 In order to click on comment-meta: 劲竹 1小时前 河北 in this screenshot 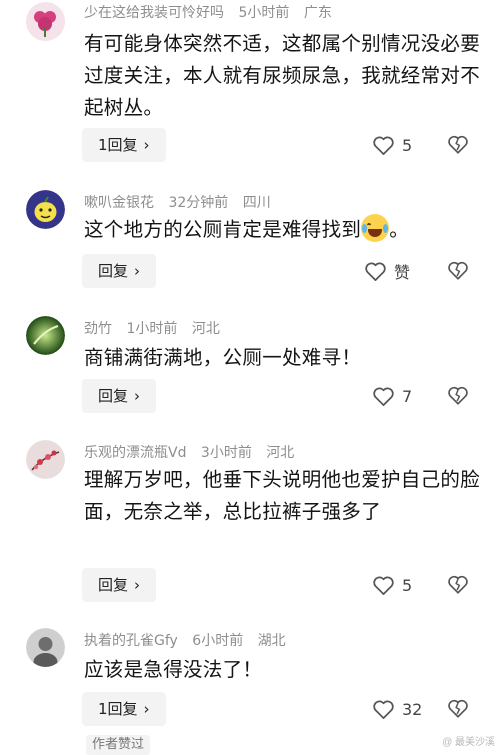, I will do `click(157, 328)`.